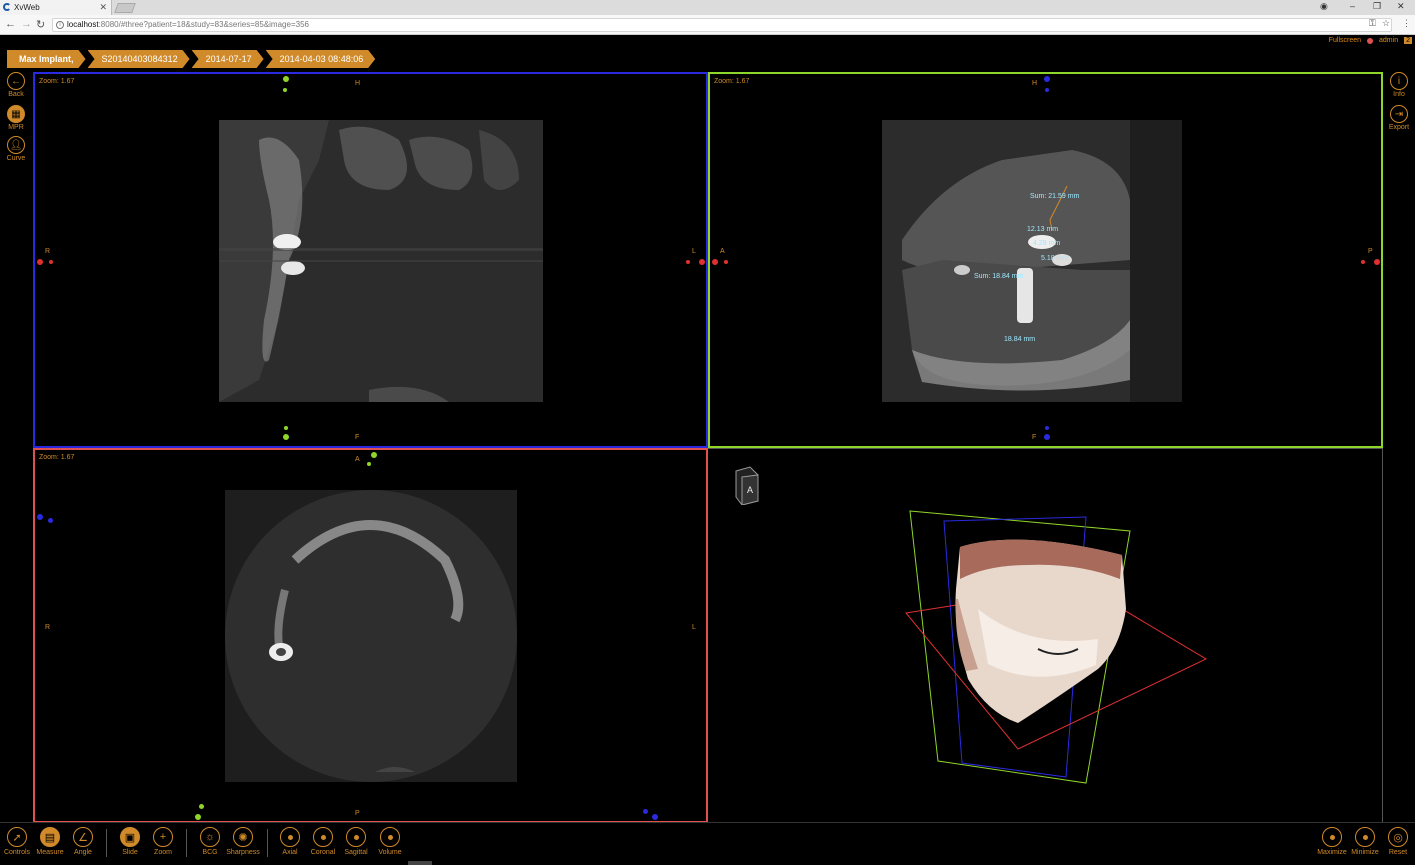 Image resolution: width=1415 pixels, height=865 pixels. Describe the element at coordinates (1377, 6) in the screenshot. I see `window-restore-icon: ❐` at that location.